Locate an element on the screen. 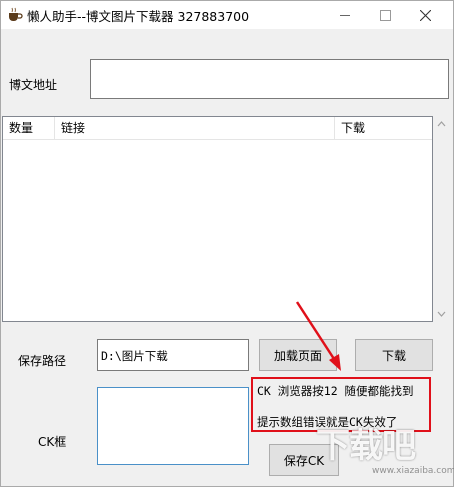 The height and width of the screenshot is (487, 454). window-title: 懒人助手--博文图片下载器 327883700 is located at coordinates (138, 16).